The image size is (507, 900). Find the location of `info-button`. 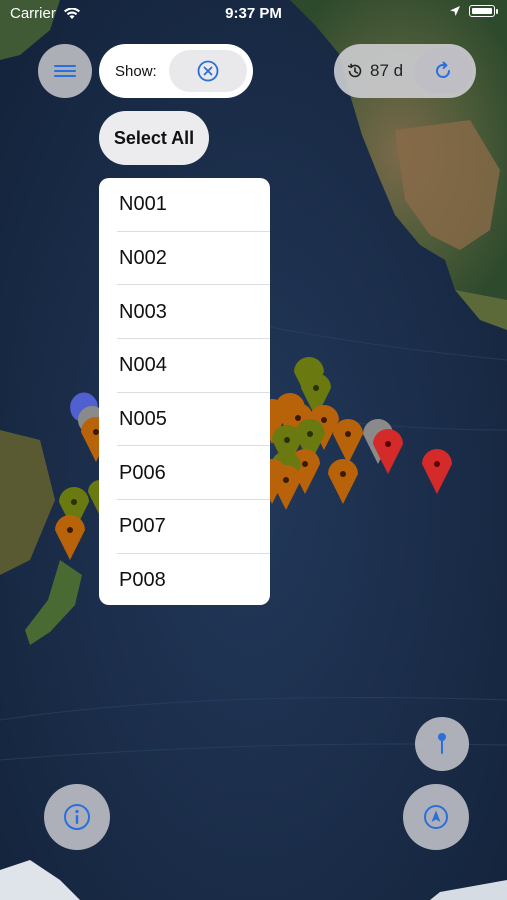

info-button is located at coordinates (77, 817).